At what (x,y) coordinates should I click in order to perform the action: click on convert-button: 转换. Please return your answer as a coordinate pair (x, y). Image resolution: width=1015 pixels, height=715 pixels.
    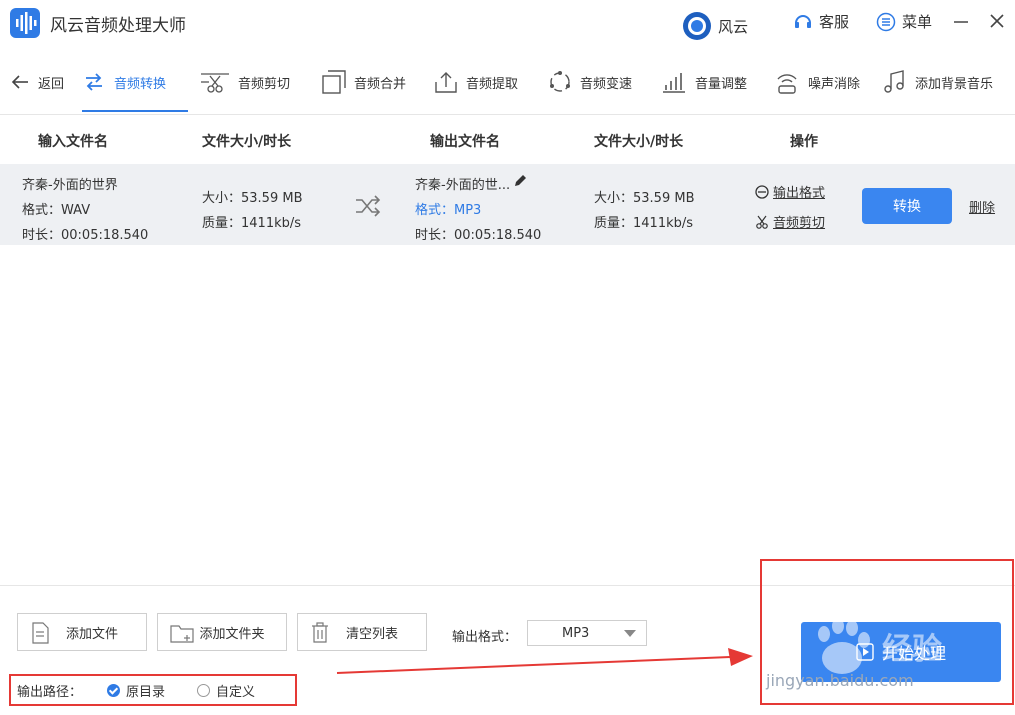
    Looking at the image, I should click on (907, 206).